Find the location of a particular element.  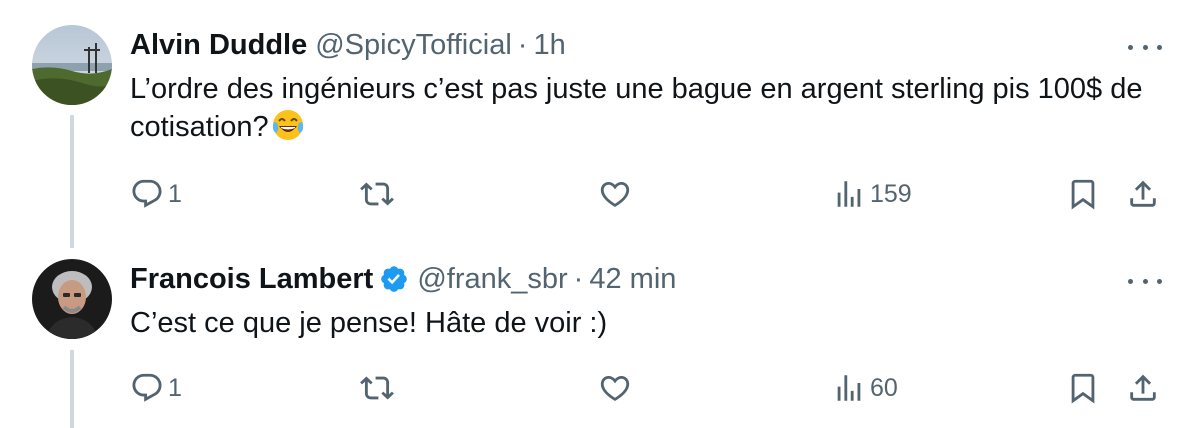

author-handle: @frank_sbr is located at coordinates (492, 279).